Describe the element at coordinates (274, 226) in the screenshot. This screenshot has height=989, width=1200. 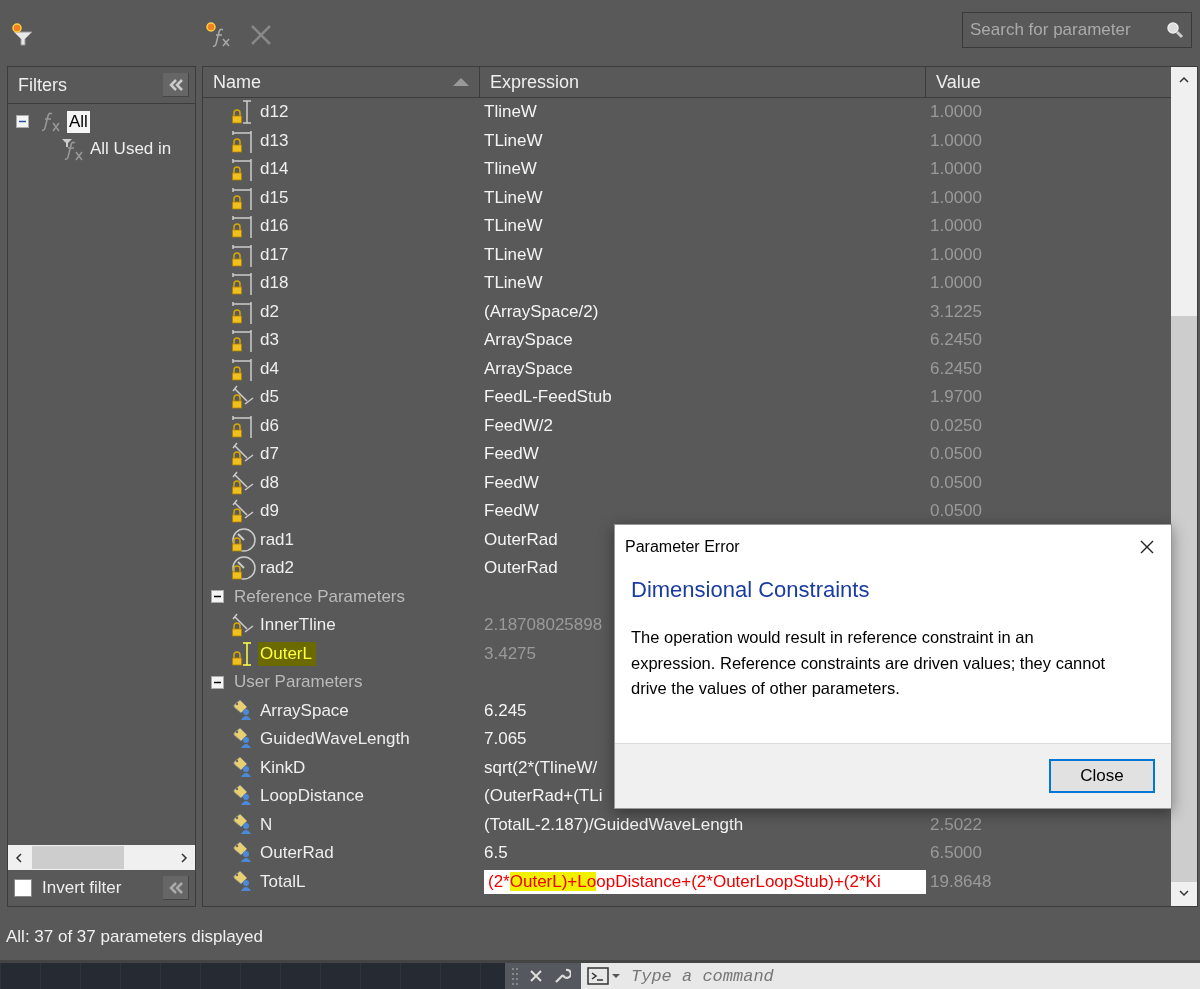
I see `parameter-name: d16` at that location.